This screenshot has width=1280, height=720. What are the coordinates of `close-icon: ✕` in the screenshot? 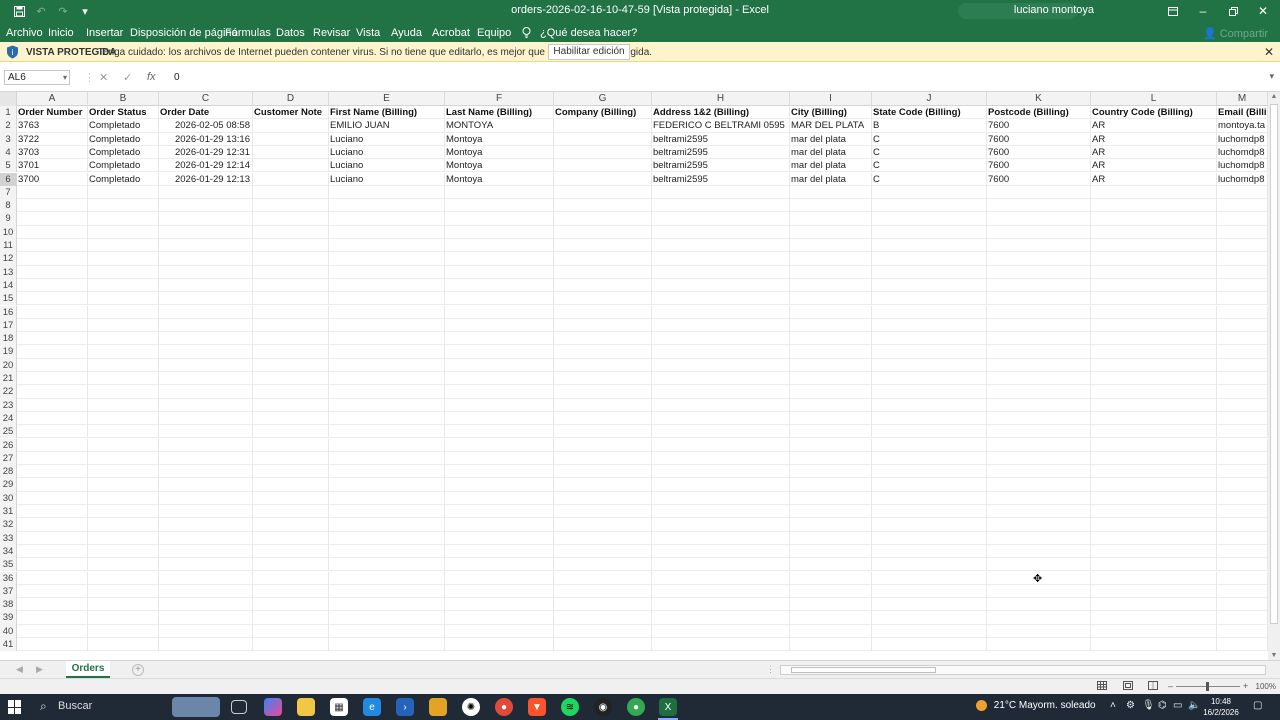 It's located at (1263, 11).